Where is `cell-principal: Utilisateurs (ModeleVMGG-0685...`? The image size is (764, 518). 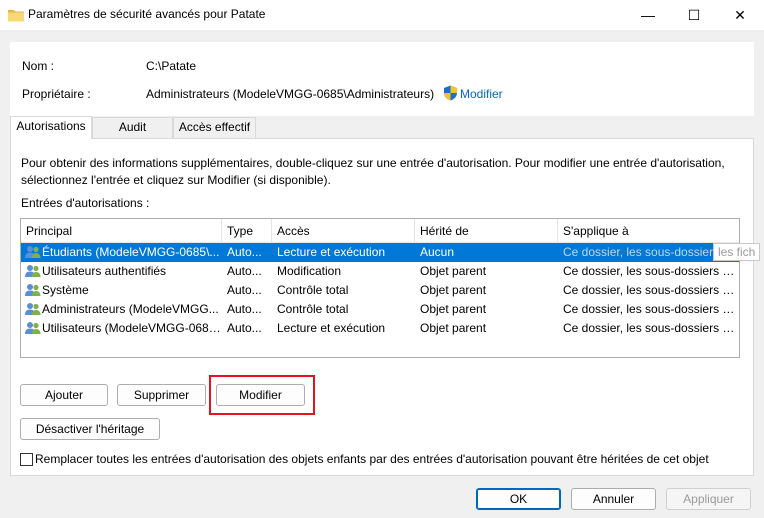 cell-principal: Utilisateurs (ModeleVMGG-0685... is located at coordinates (132, 328).